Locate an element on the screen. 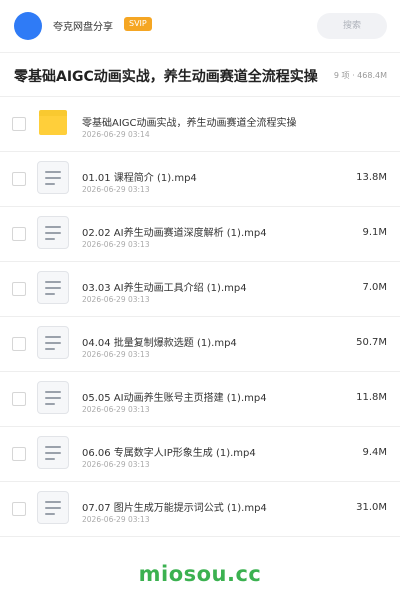 This screenshot has height=600, width=400. file-name: 02.02 AI养生动画赛道深度解析 (1).mp4 is located at coordinates (174, 233).